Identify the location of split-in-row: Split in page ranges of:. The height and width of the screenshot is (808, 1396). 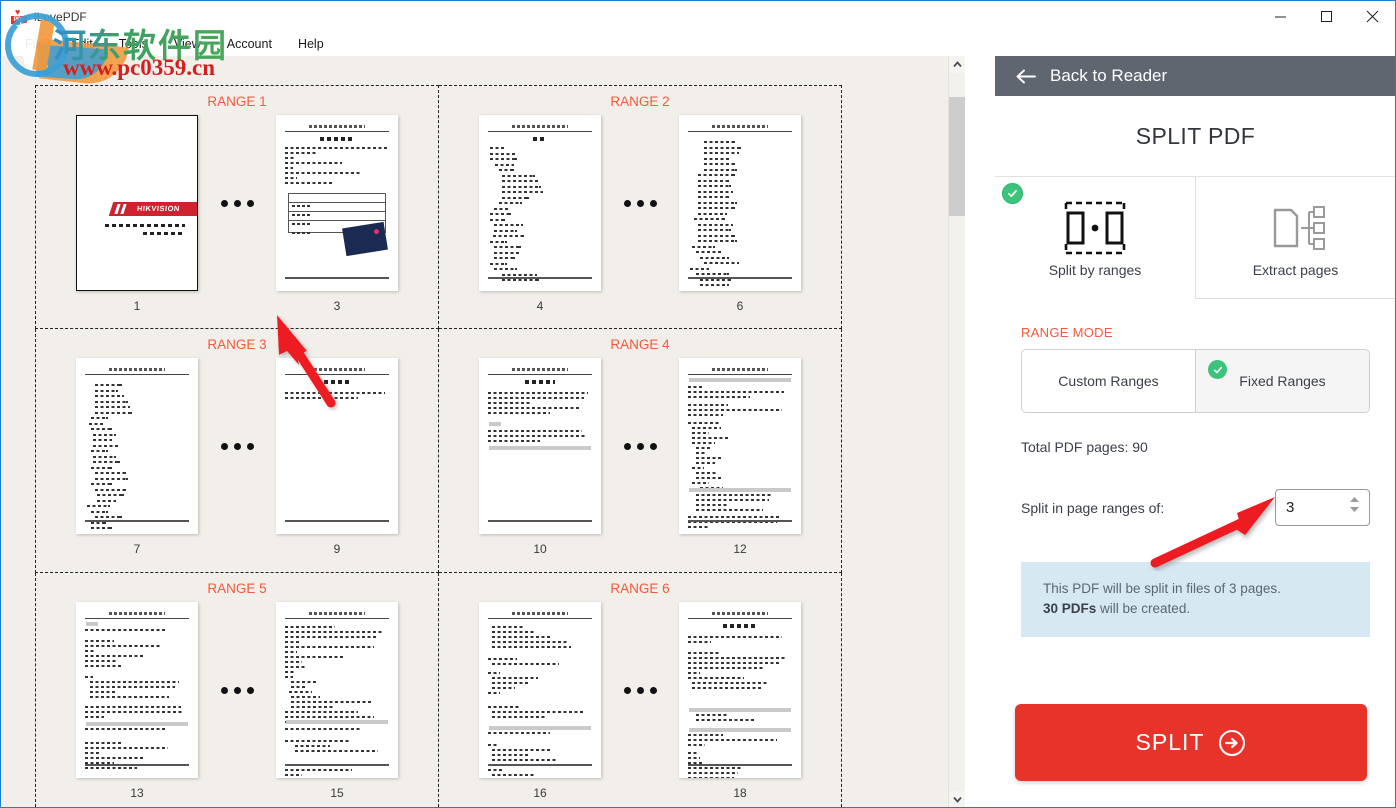
(1195, 507).